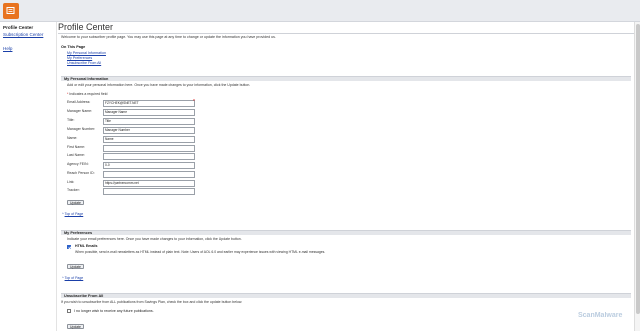 This screenshot has width=640, height=331. What do you see at coordinates (149, 130) in the screenshot?
I see `manager-number-field` at bounding box center [149, 130].